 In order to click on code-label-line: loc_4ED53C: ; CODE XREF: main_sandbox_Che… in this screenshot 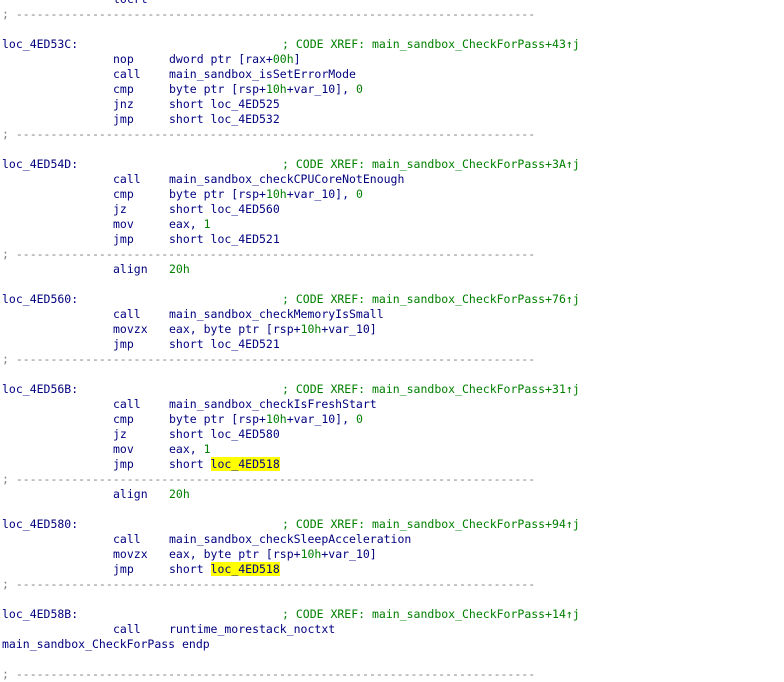, I will do `click(392, 44)`.